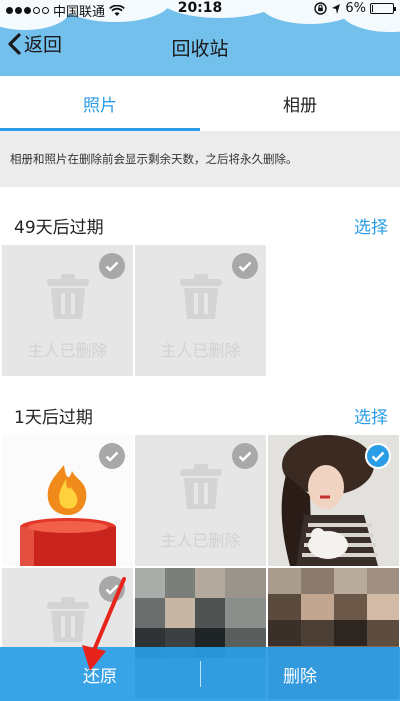 The height and width of the screenshot is (701, 400). I want to click on tab-bar: 照片 相册, so click(200, 103).